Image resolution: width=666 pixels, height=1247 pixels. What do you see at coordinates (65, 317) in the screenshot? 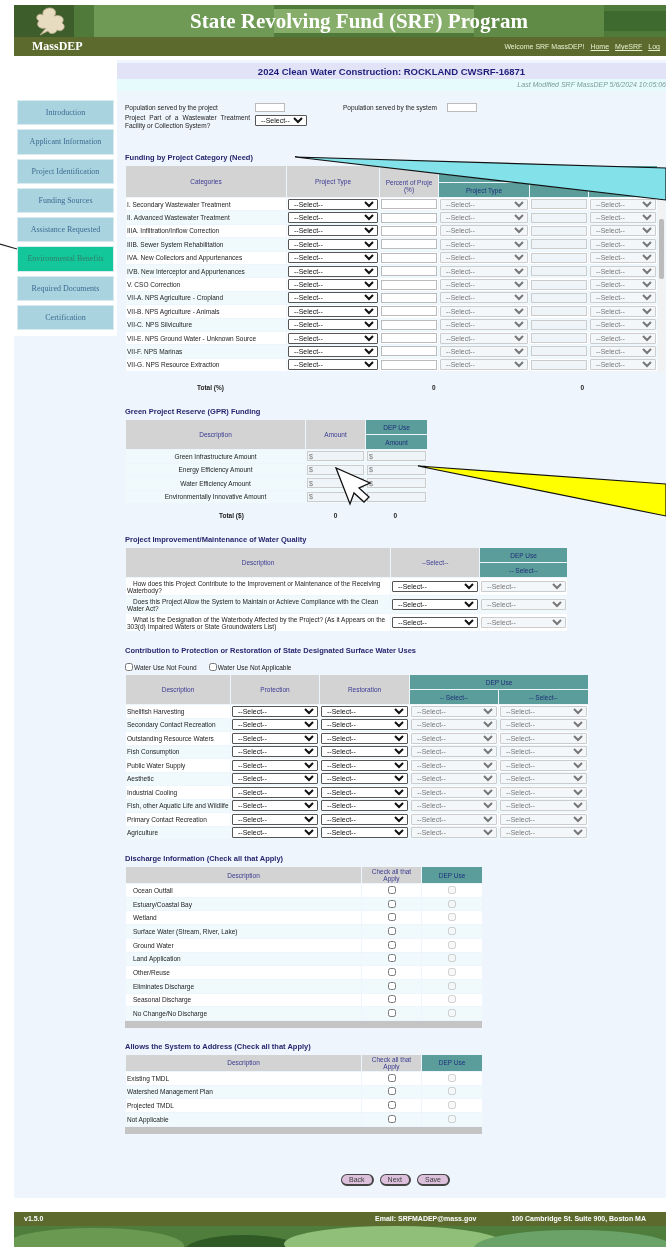
I see `sidebar-item: Certification` at bounding box center [65, 317].